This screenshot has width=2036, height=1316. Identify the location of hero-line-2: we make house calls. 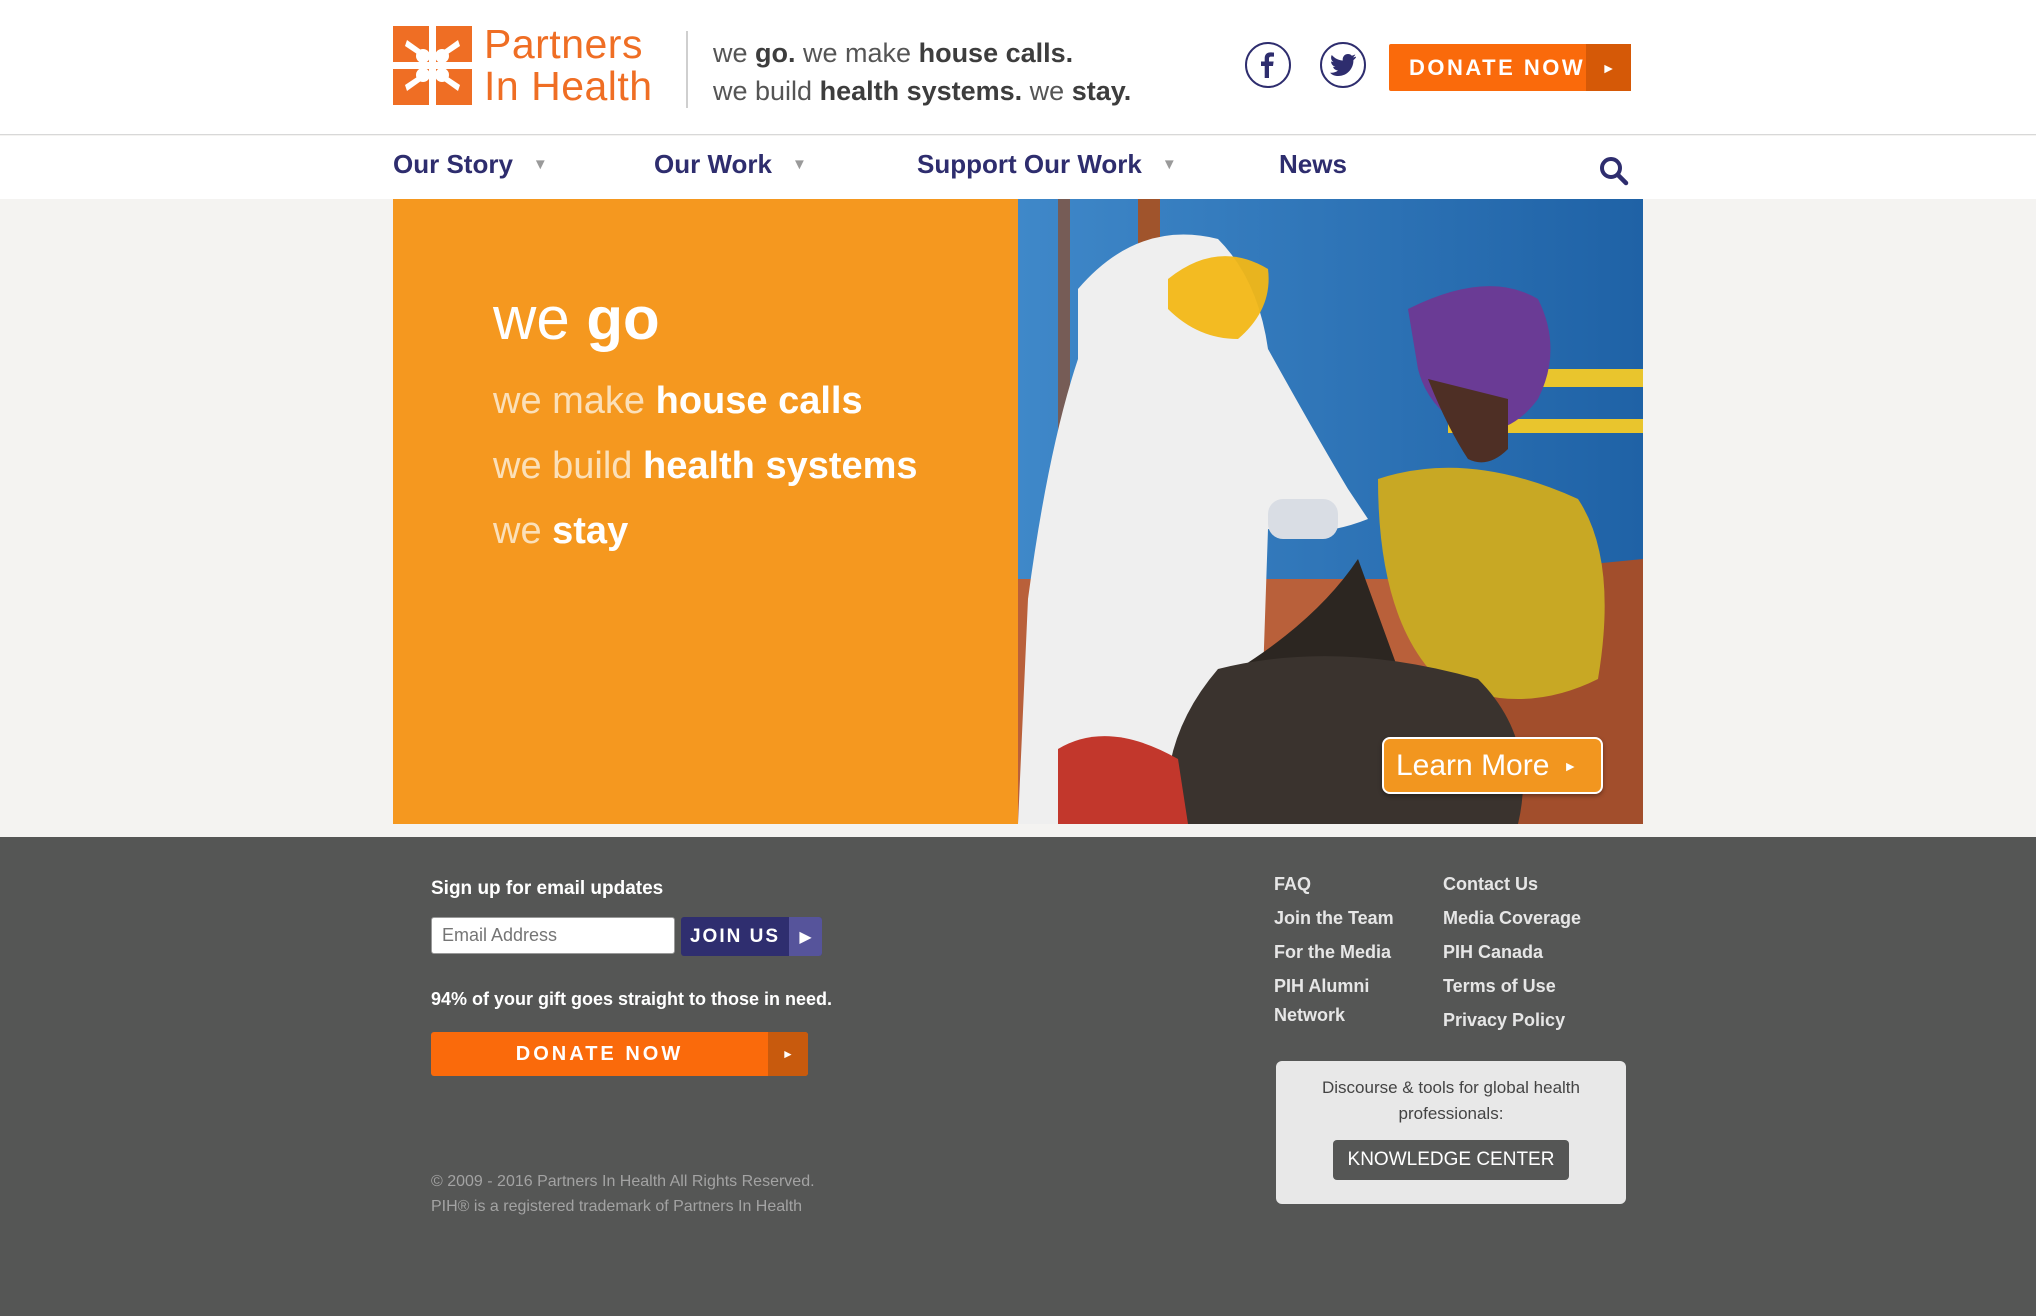
(678, 401).